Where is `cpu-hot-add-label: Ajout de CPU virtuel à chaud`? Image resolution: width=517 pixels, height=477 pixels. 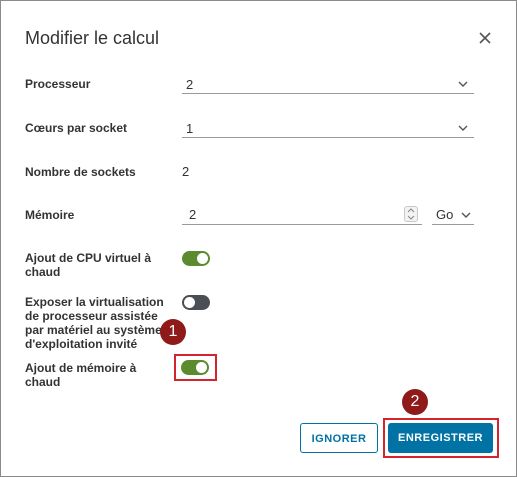 cpu-hot-add-label: Ajout de CPU virtuel à chaud is located at coordinates (88, 265).